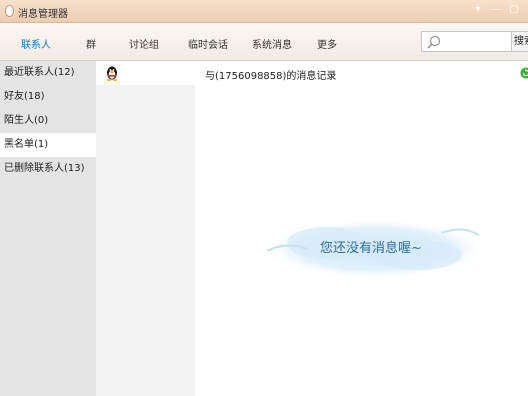 The image size is (528, 396). Describe the element at coordinates (144, 43) in the screenshot. I see `tab-discussion: 讨论组` at that location.